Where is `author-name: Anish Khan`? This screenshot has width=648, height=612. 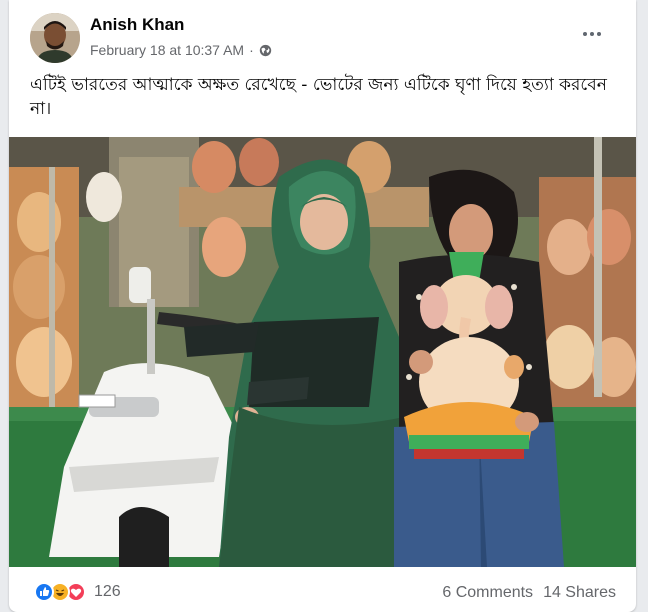 author-name: Anish Khan is located at coordinates (137, 25).